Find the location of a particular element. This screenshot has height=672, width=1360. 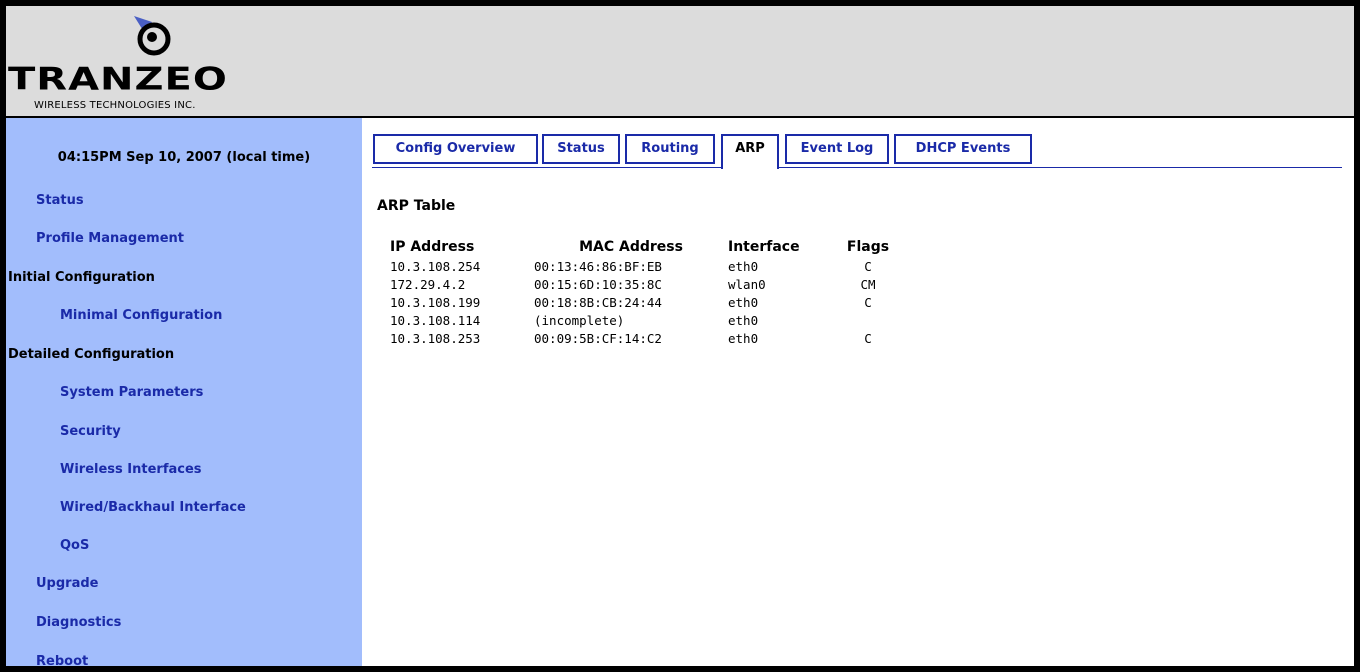

cell-ip: 10.3.108.114 is located at coordinates (435, 320).